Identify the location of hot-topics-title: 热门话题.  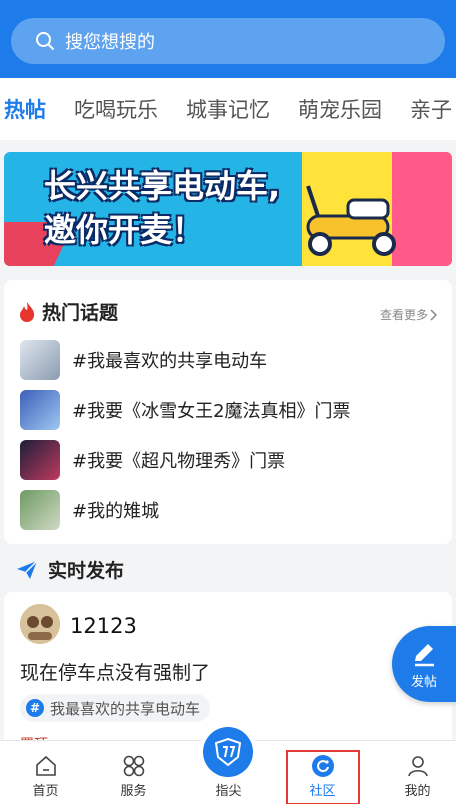
(80, 313).